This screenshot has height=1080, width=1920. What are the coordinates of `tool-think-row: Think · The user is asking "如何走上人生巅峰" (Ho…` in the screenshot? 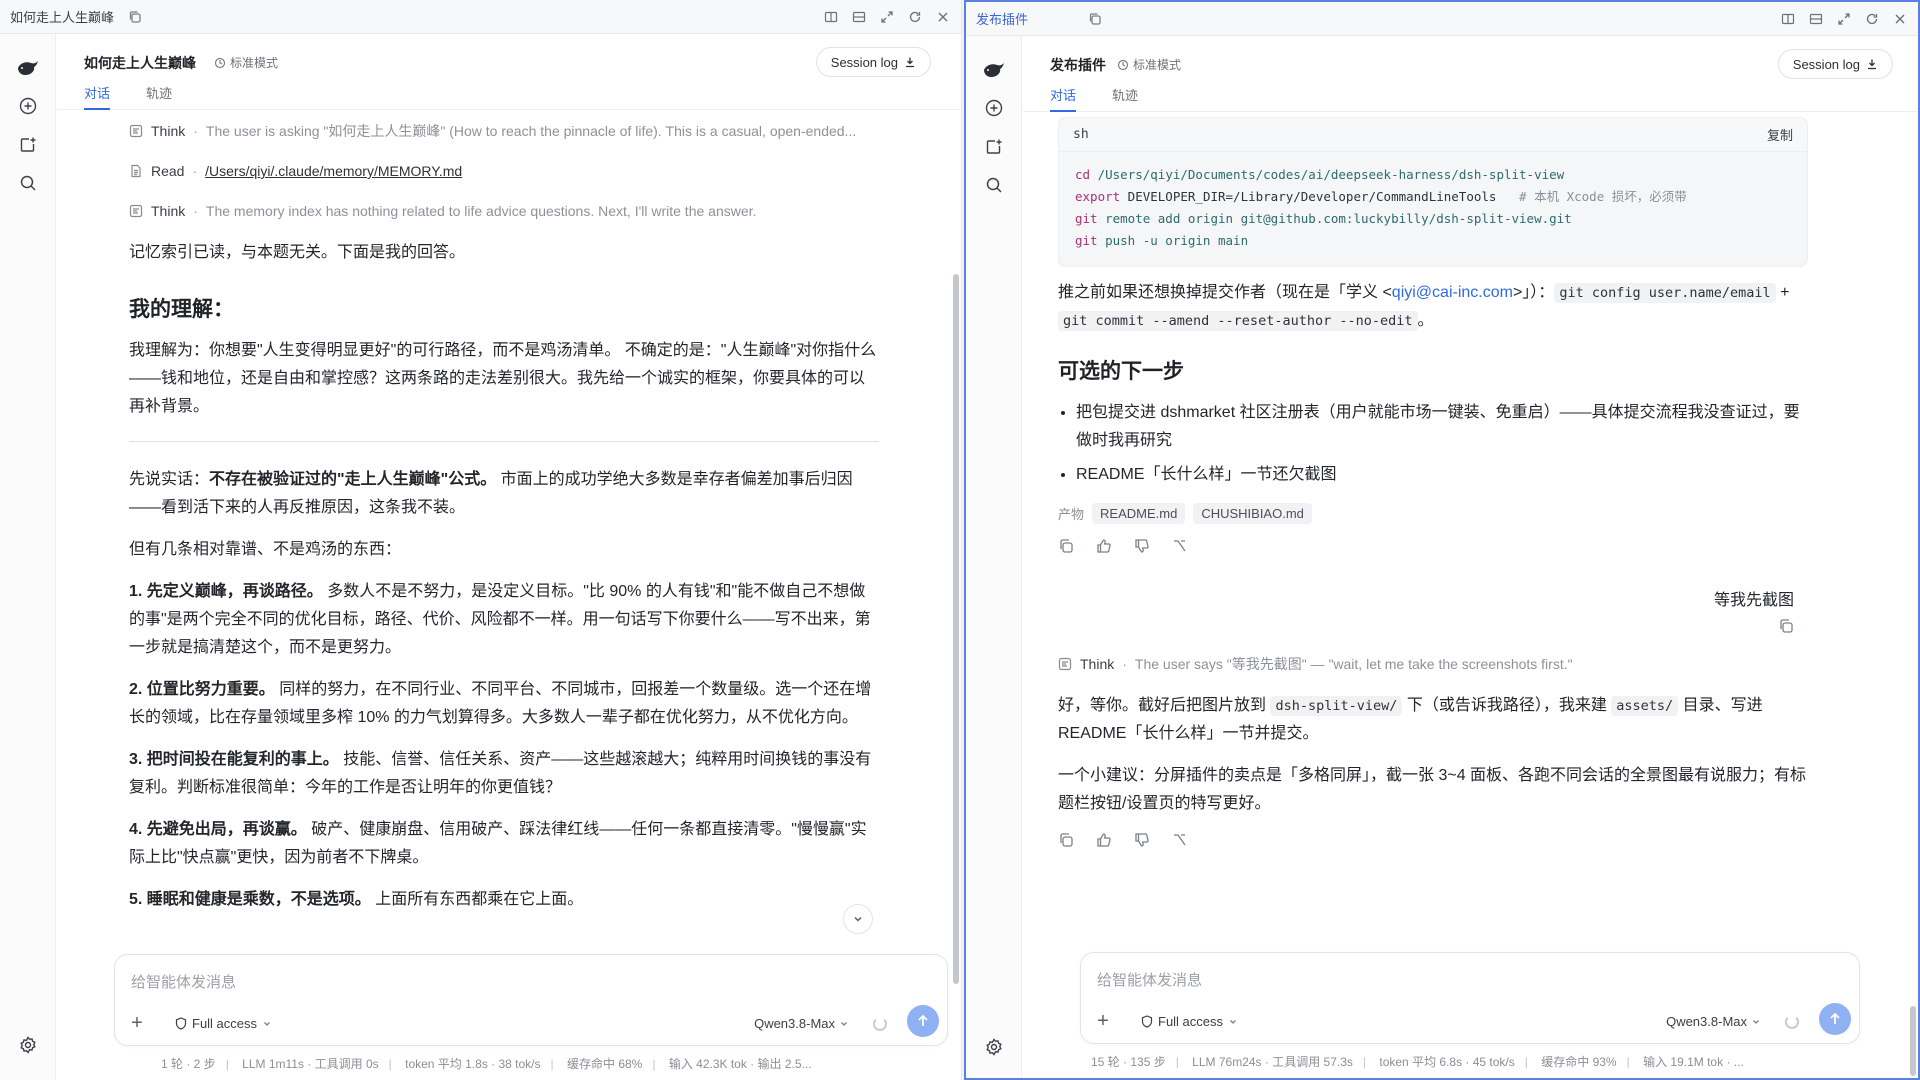 It's located at (504, 131).